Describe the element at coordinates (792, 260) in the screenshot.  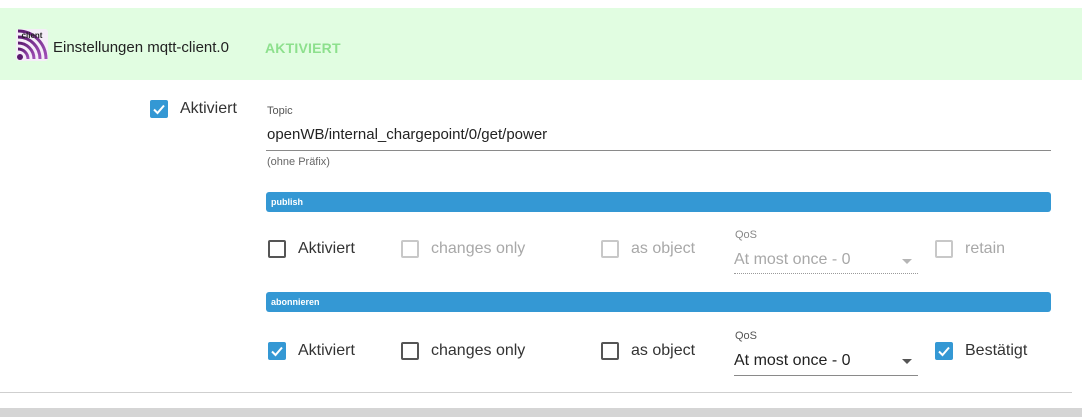
I see `publish-qos-select: At most once - 0` at that location.